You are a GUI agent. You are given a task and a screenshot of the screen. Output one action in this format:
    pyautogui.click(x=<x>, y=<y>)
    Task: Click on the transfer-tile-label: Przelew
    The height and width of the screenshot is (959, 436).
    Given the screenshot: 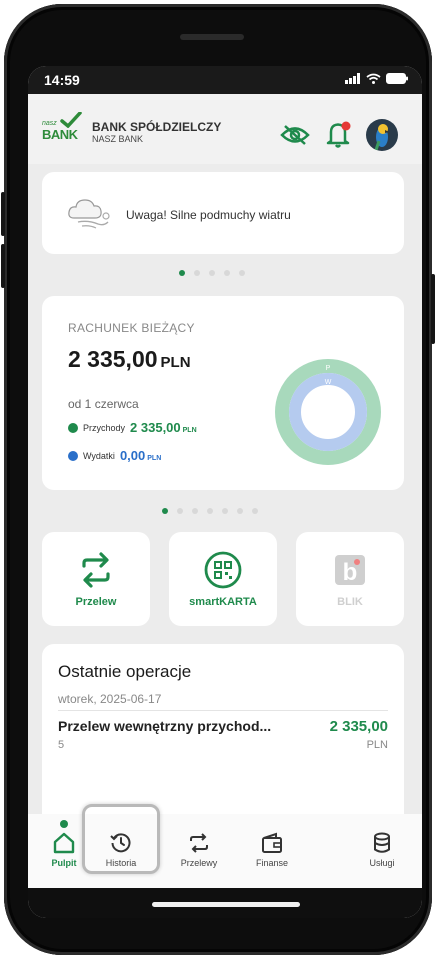 What is the action you would take?
    pyautogui.click(x=96, y=602)
    